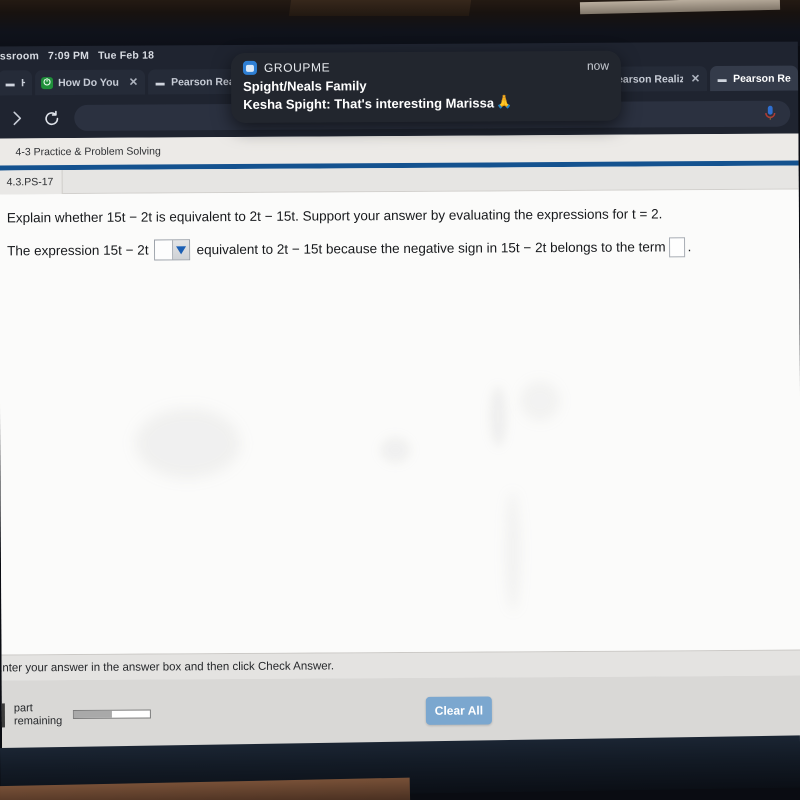 The image size is (800, 800). I want to click on clear-all-button: Clear All, so click(458, 710).